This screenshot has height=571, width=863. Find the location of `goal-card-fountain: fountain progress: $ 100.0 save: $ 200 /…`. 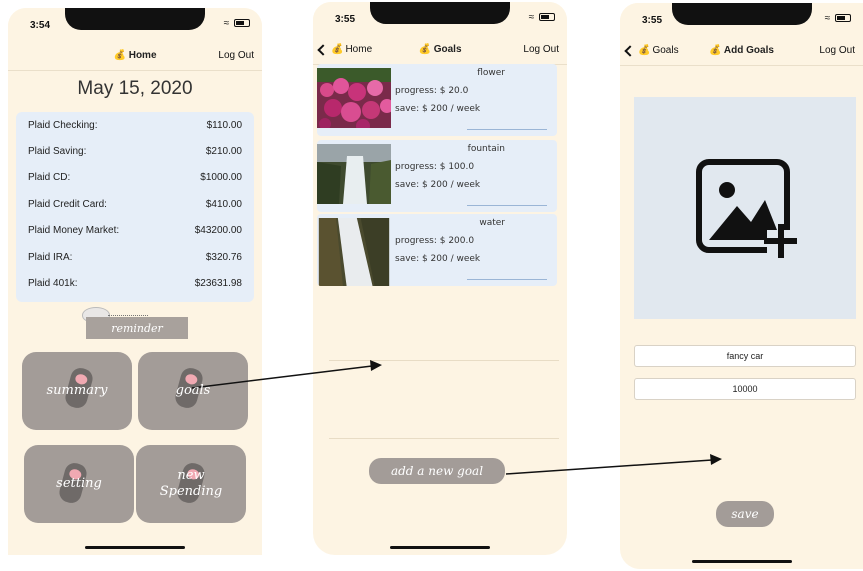

goal-card-fountain: fountain progress: $ 100.0 save: $ 200 /… is located at coordinates (437, 176).